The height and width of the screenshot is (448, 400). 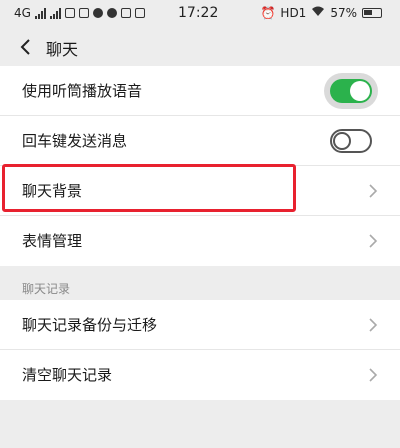 I want to click on earpiece-row: 使用听筒播放语音, so click(x=200, y=91).